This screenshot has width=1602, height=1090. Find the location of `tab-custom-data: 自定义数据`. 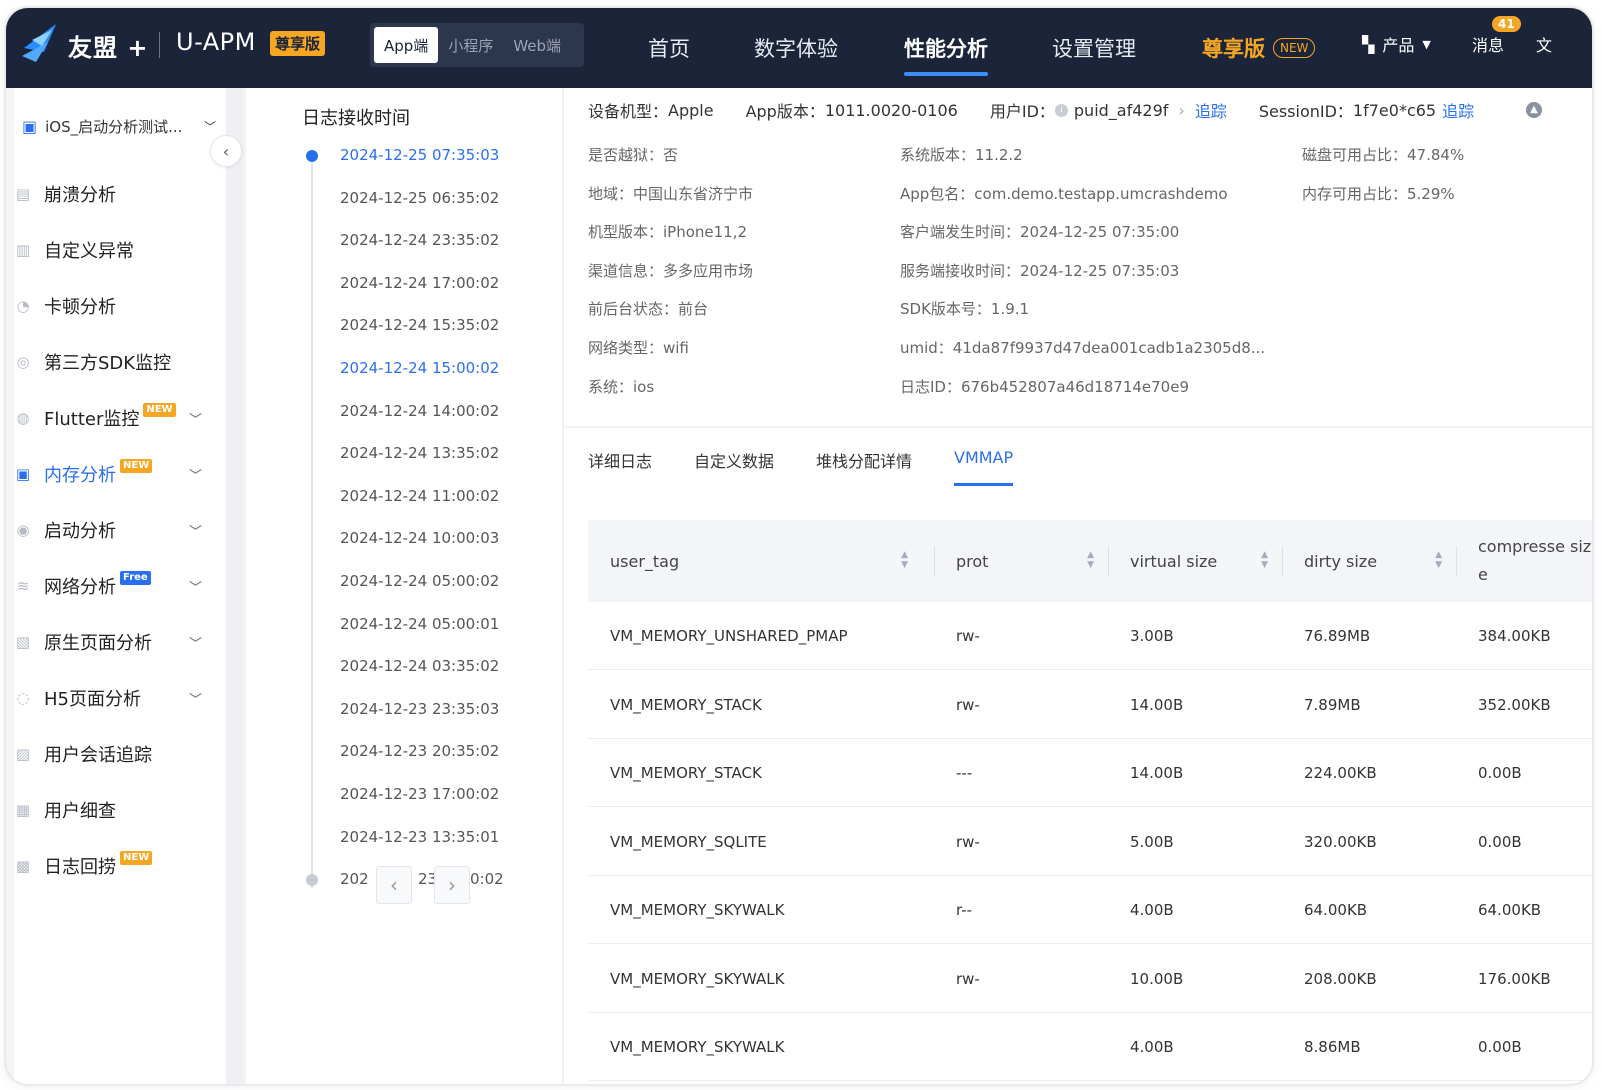

tab-custom-data: 自定义数据 is located at coordinates (734, 460).